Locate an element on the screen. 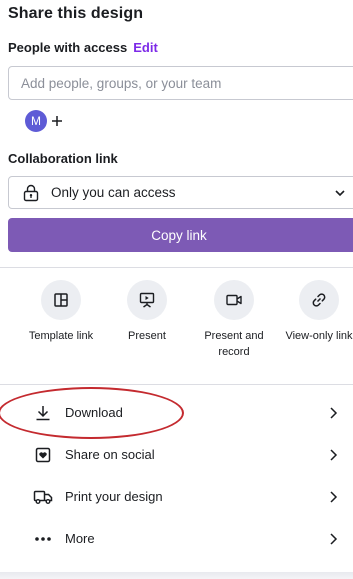 Image resolution: width=353 pixels, height=579 pixels. present-record-label-line2: record is located at coordinates (234, 352).